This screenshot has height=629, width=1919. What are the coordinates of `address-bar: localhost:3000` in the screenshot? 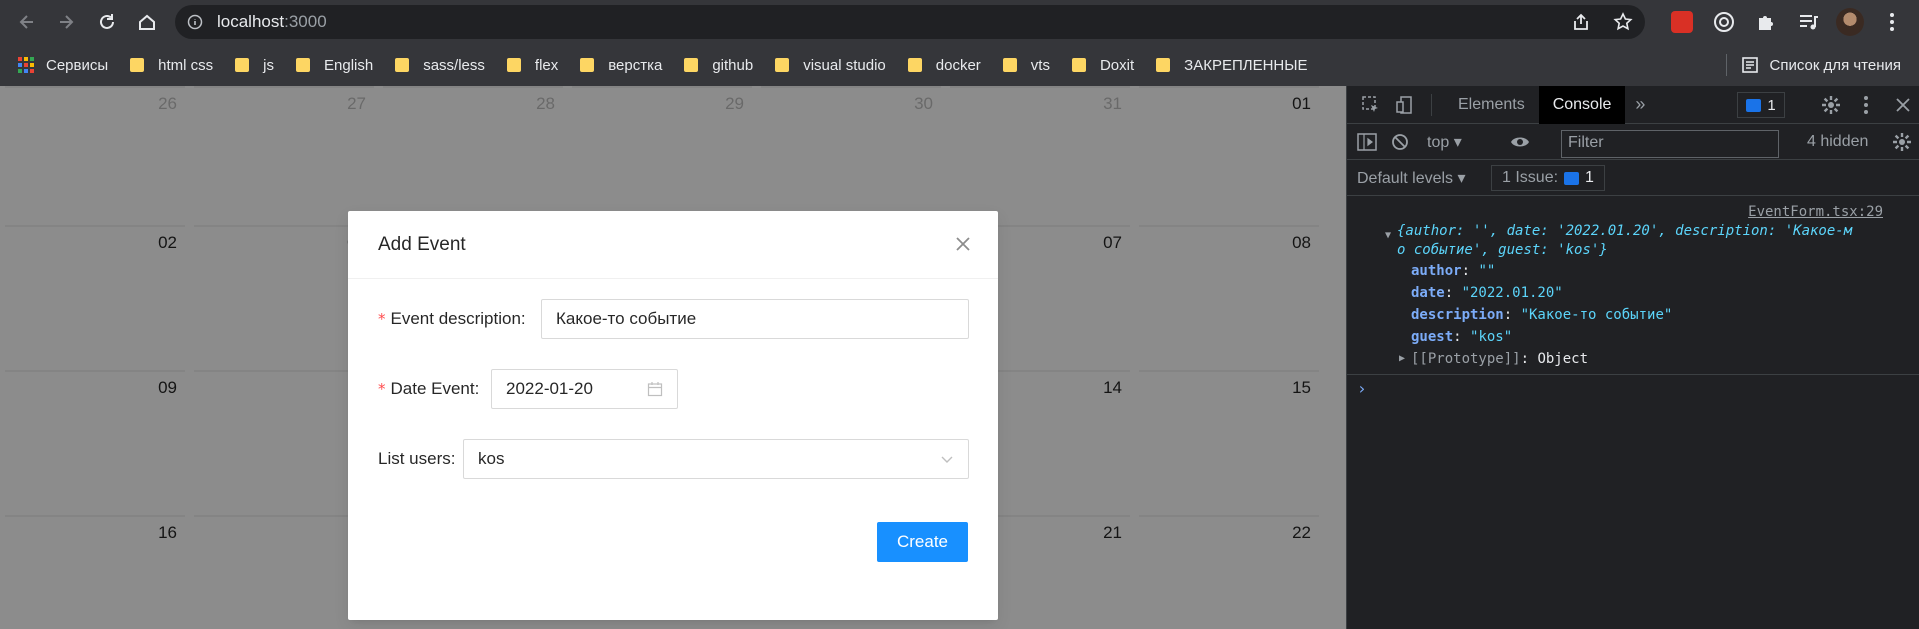 It's located at (910, 22).